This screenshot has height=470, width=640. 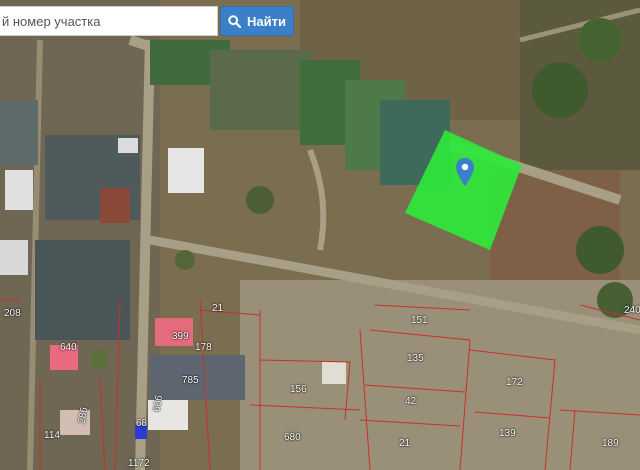 I want to click on plot-label: 399, so click(x=180, y=336).